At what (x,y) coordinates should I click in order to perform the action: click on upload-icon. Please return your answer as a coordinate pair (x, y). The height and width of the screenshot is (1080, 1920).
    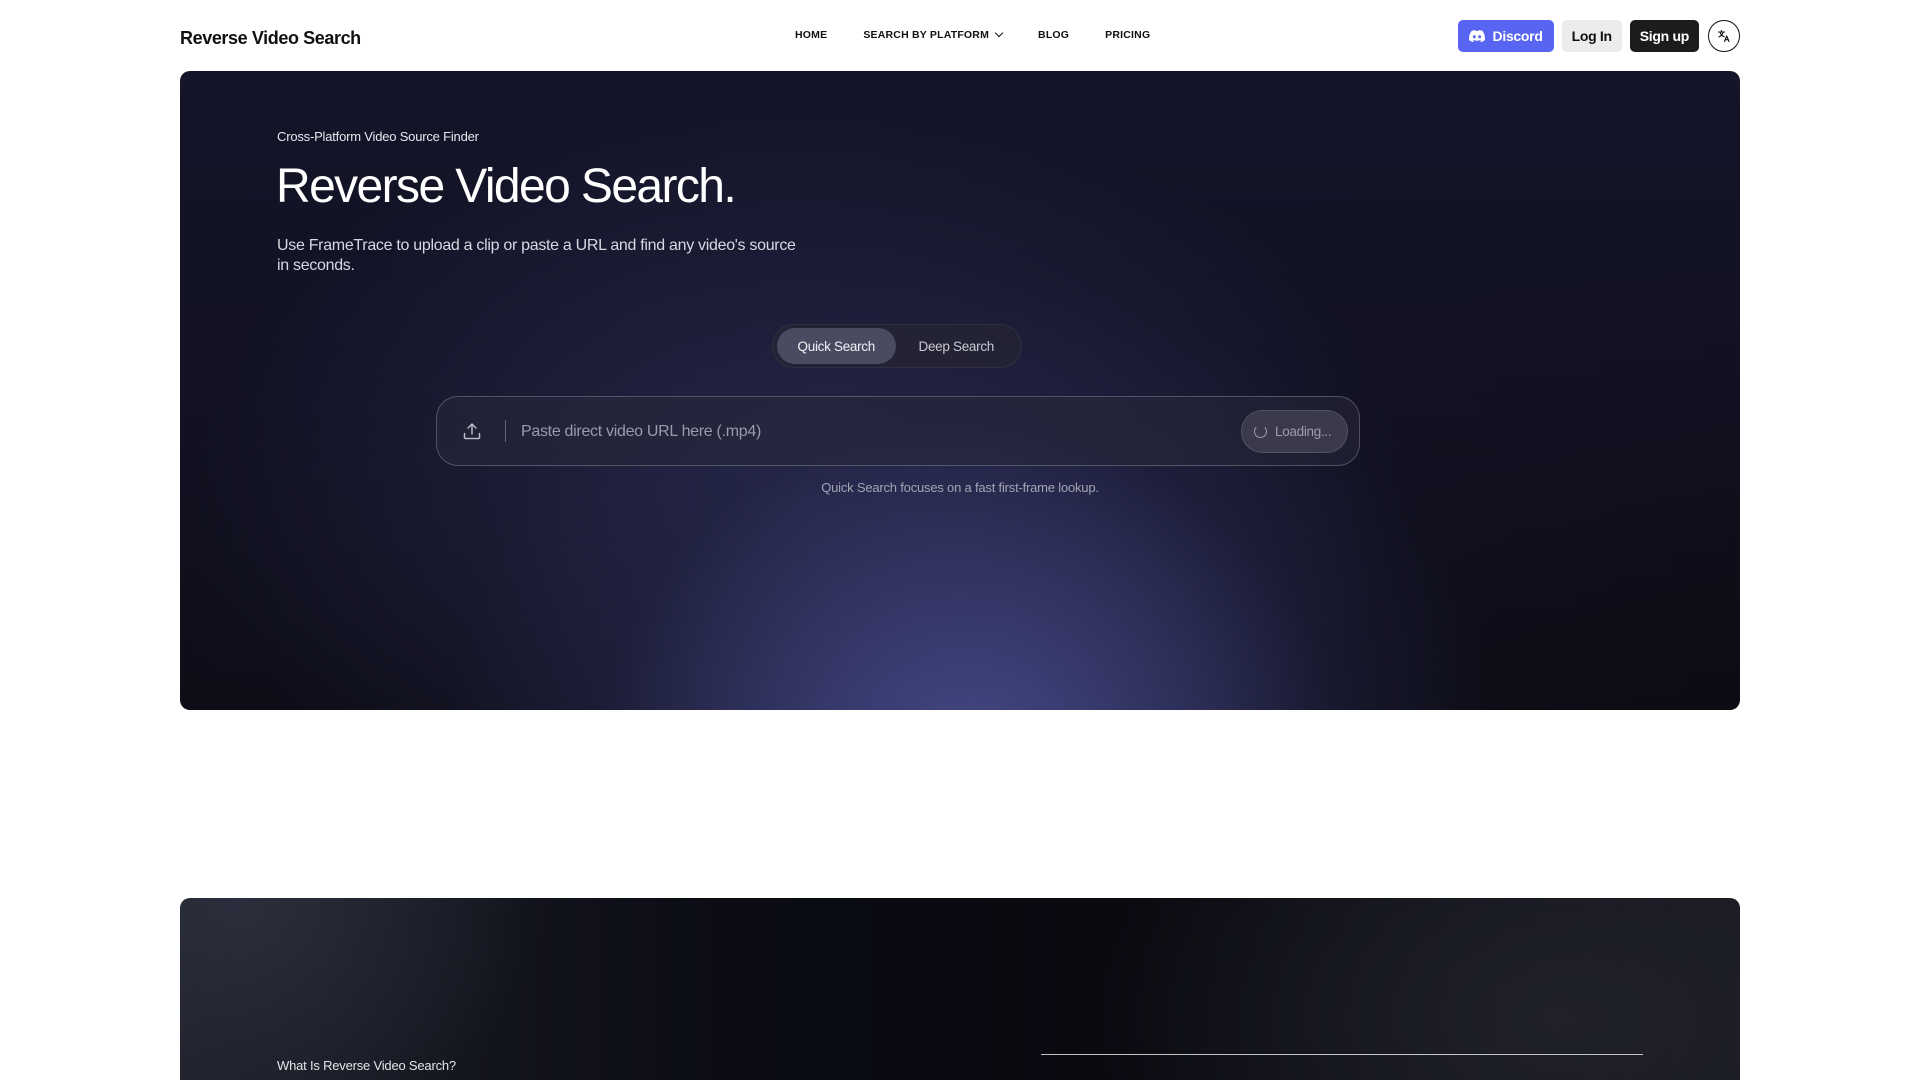
    Looking at the image, I should click on (472, 431).